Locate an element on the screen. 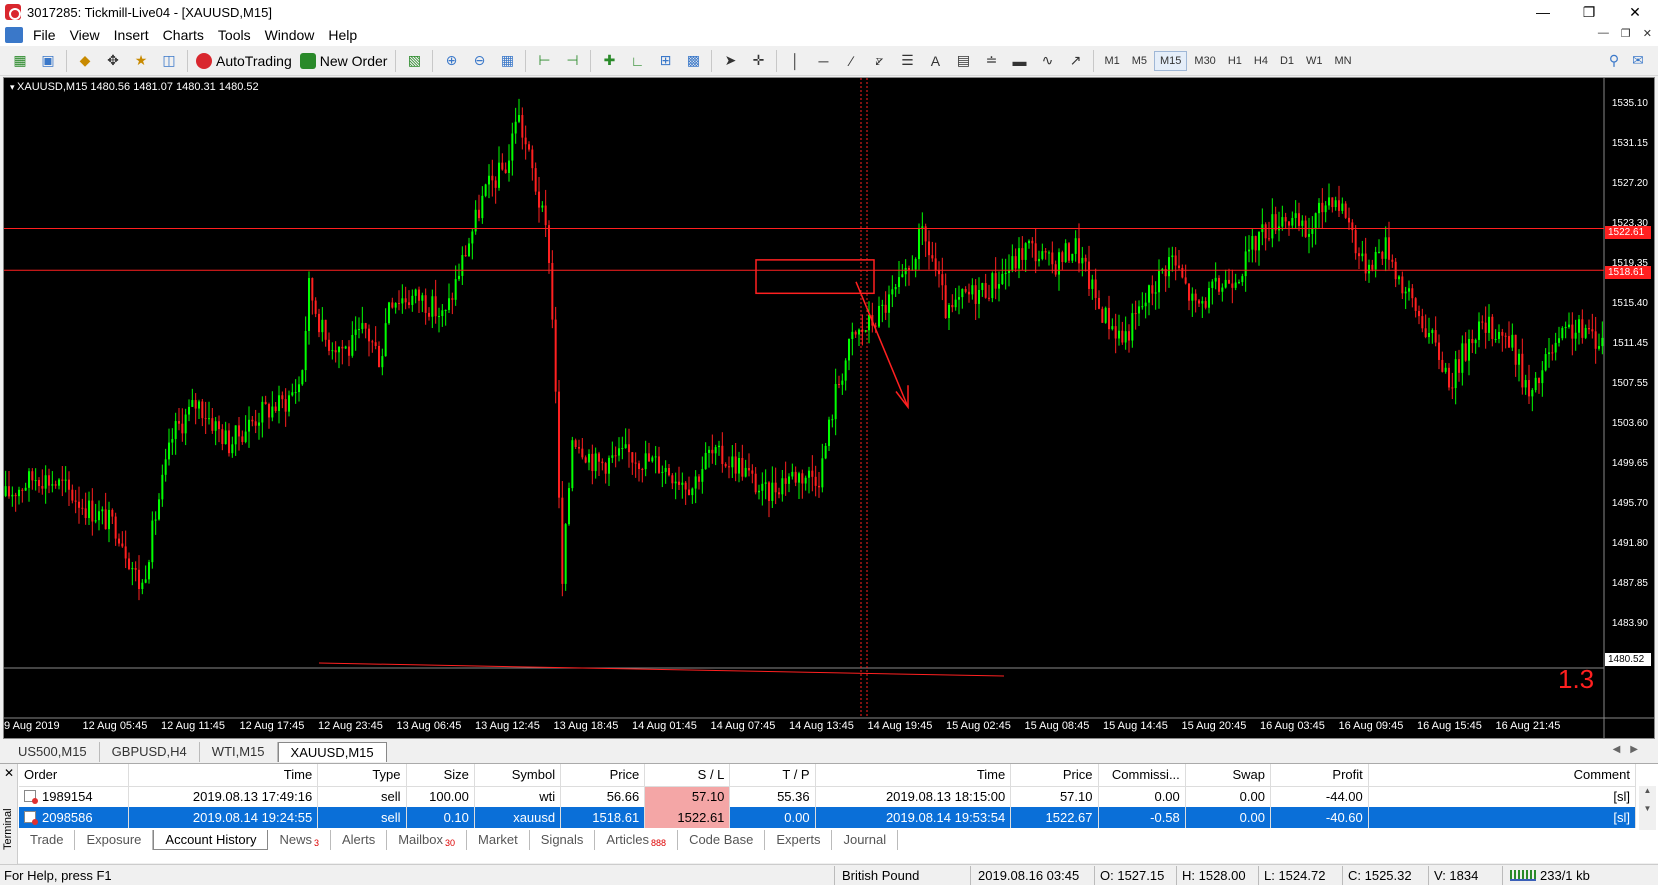  terminal-tab-signals: Signals is located at coordinates (563, 840).